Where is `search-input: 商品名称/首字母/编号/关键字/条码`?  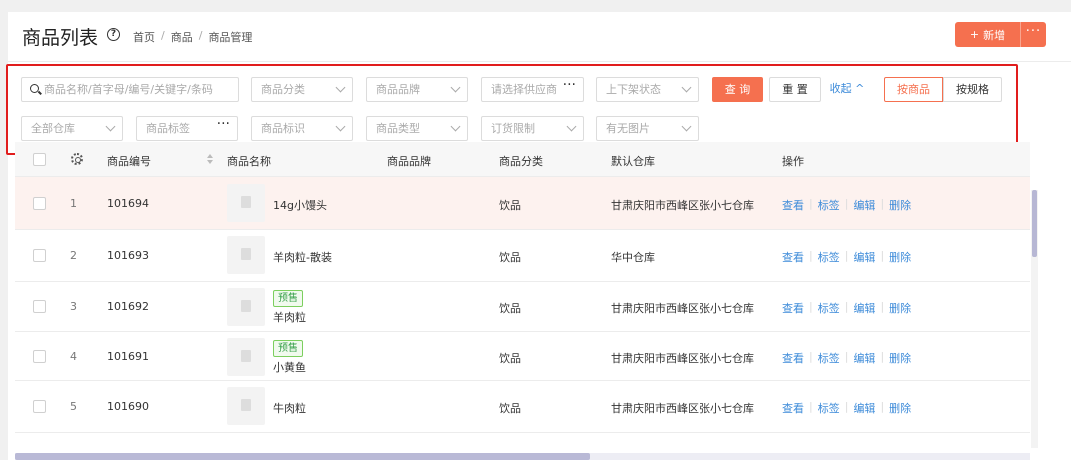 search-input: 商品名称/首字母/编号/关键字/条码 is located at coordinates (130, 89).